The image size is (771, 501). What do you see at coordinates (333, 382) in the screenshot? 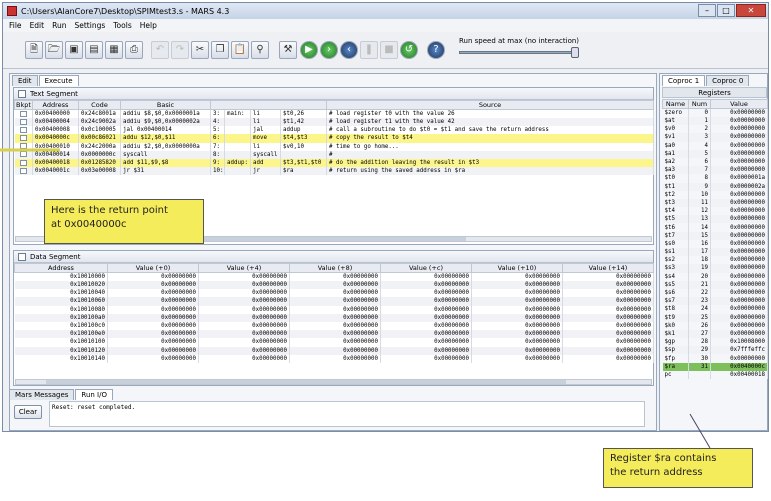
I see `data-segment-scrollbar` at bounding box center [333, 382].